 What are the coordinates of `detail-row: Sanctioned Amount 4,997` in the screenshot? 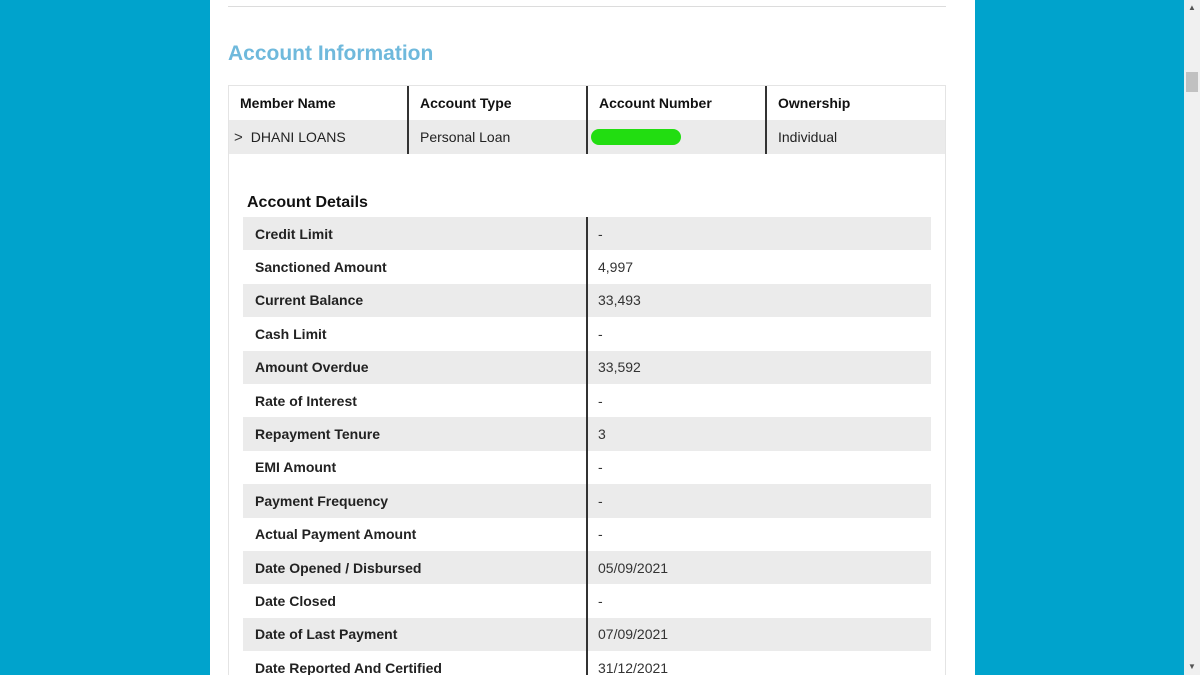 It's located at (587, 267).